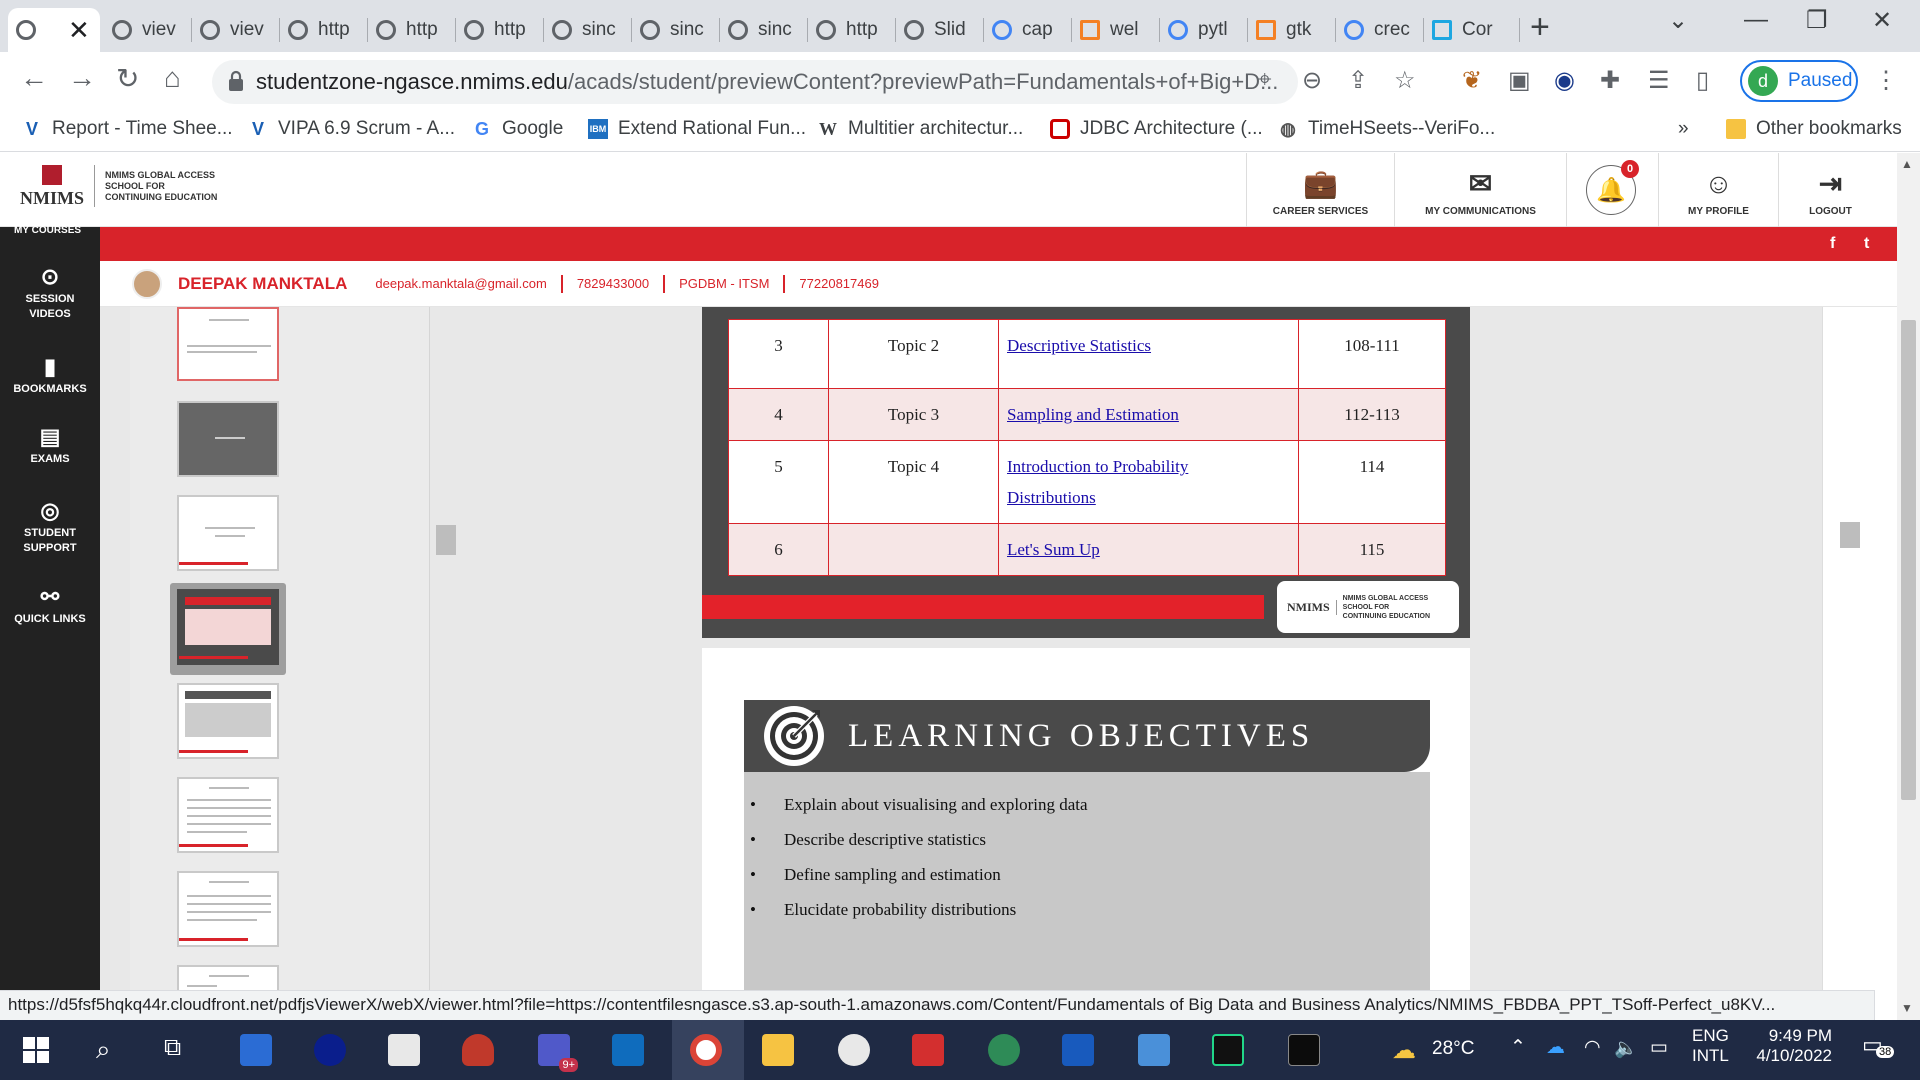 This screenshot has height=1080, width=1920. Describe the element at coordinates (1907, 1008) in the screenshot. I see `scroll-down-icon: ▼` at that location.